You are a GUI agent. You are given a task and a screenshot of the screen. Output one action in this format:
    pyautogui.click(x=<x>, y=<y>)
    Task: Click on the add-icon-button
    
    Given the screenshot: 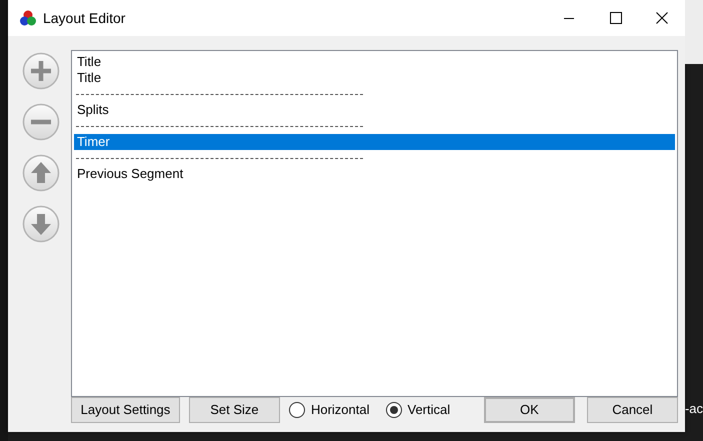 What is the action you would take?
    pyautogui.click(x=41, y=71)
    